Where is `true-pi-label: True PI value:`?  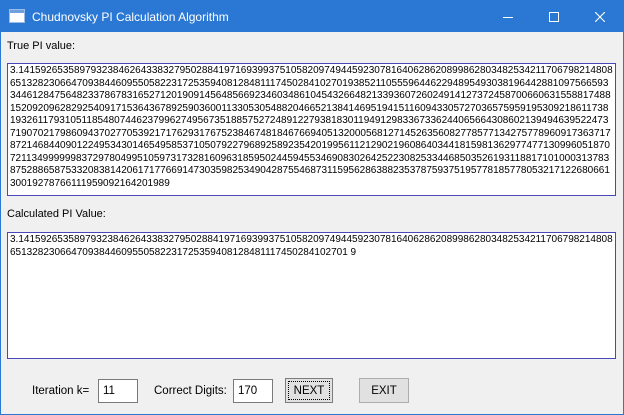
true-pi-label: True PI value: is located at coordinates (41, 46).